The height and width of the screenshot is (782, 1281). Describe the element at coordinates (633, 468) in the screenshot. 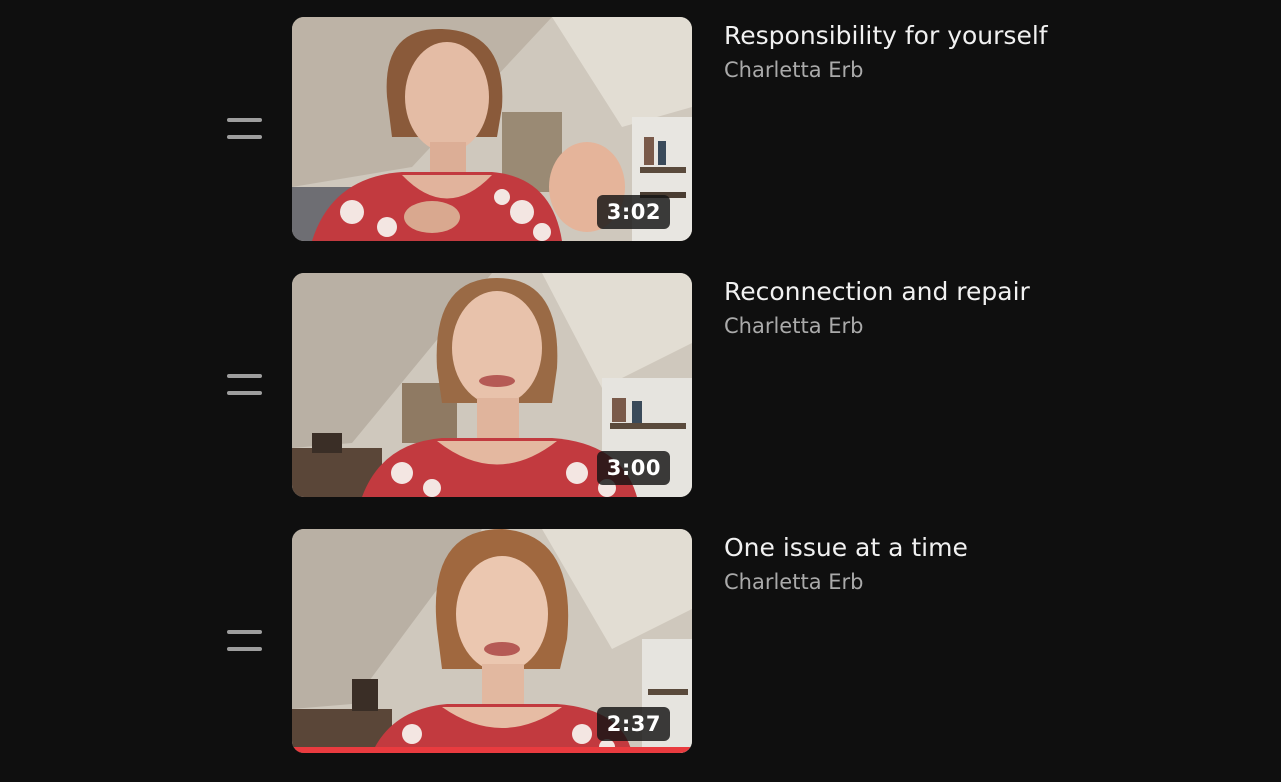

I see `video-duration: 3:00` at that location.